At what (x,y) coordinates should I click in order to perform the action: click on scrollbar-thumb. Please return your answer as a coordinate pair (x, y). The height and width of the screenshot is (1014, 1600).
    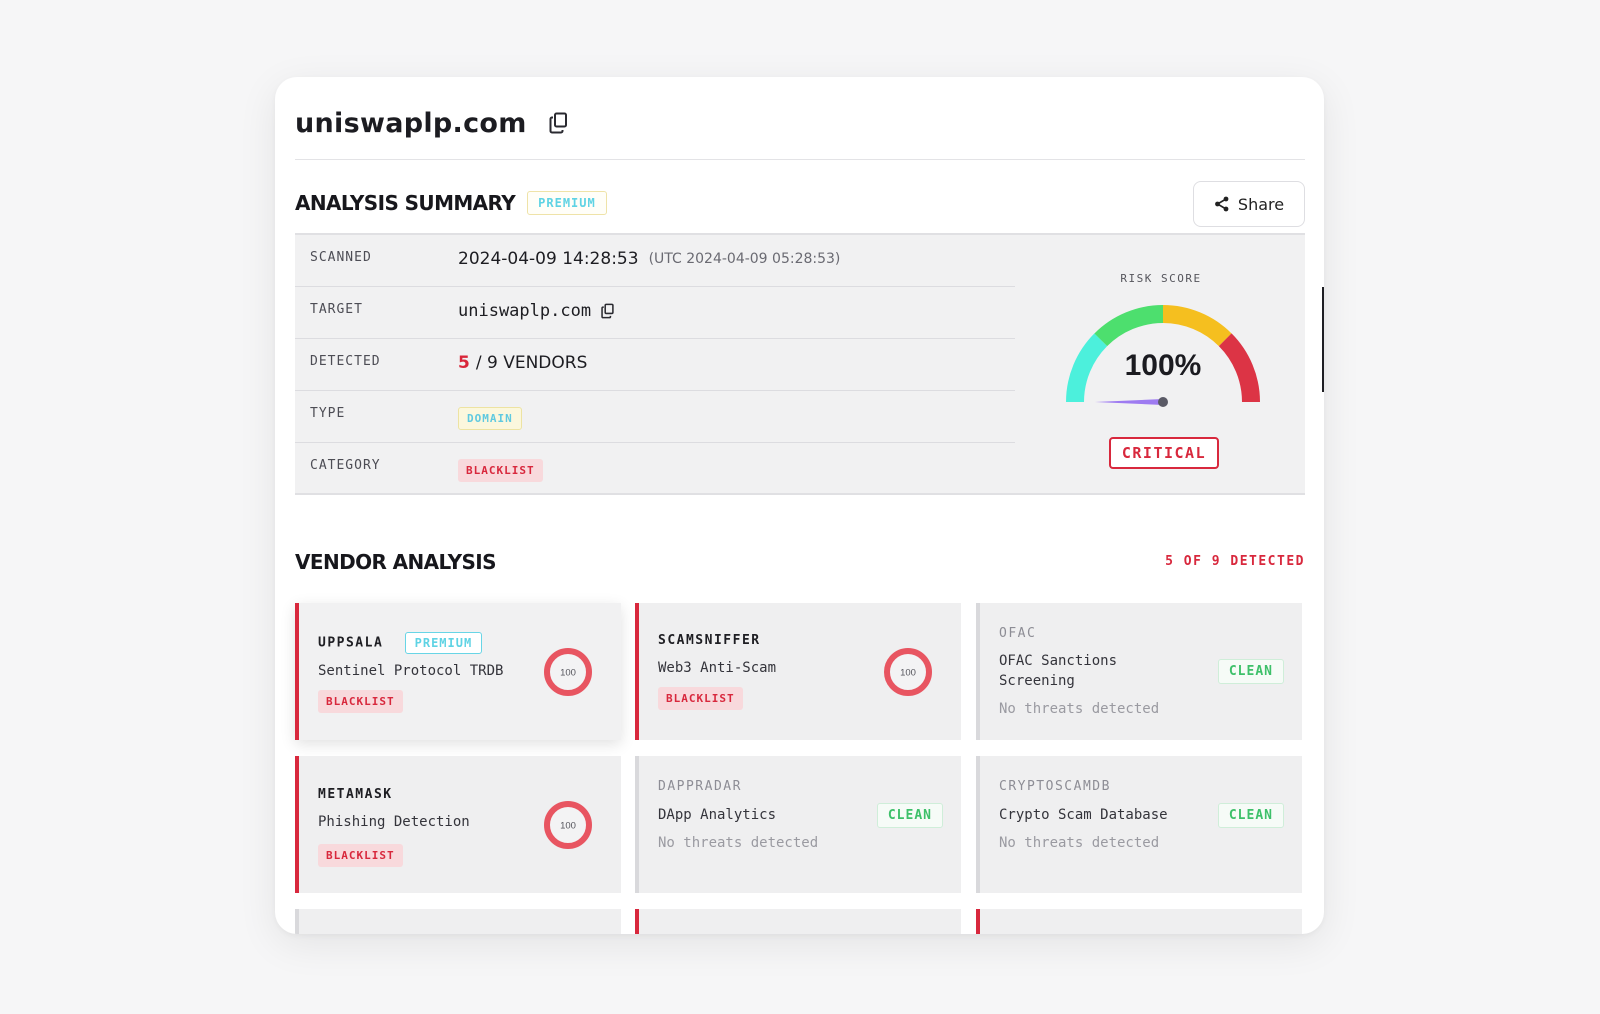
    Looking at the image, I should click on (1323, 339).